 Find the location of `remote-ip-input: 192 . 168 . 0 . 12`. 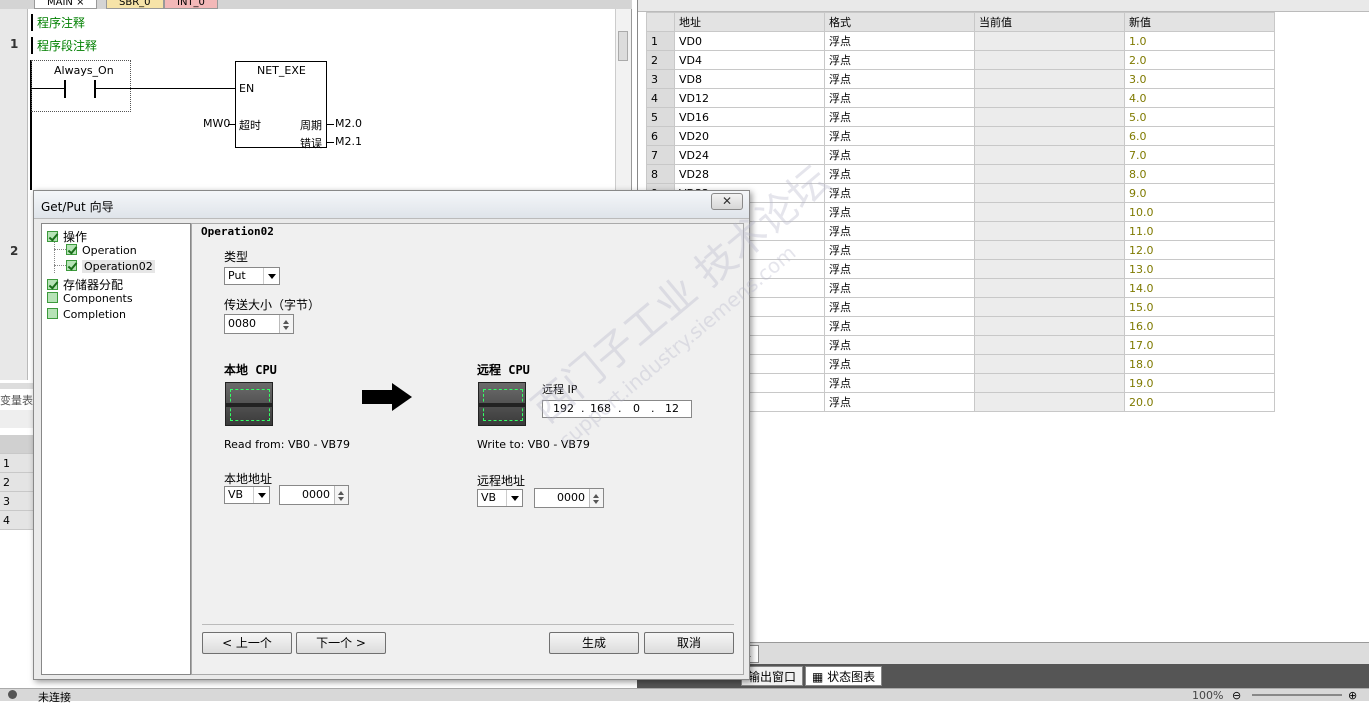

remote-ip-input: 192 . 168 . 0 . 12 is located at coordinates (617, 409).